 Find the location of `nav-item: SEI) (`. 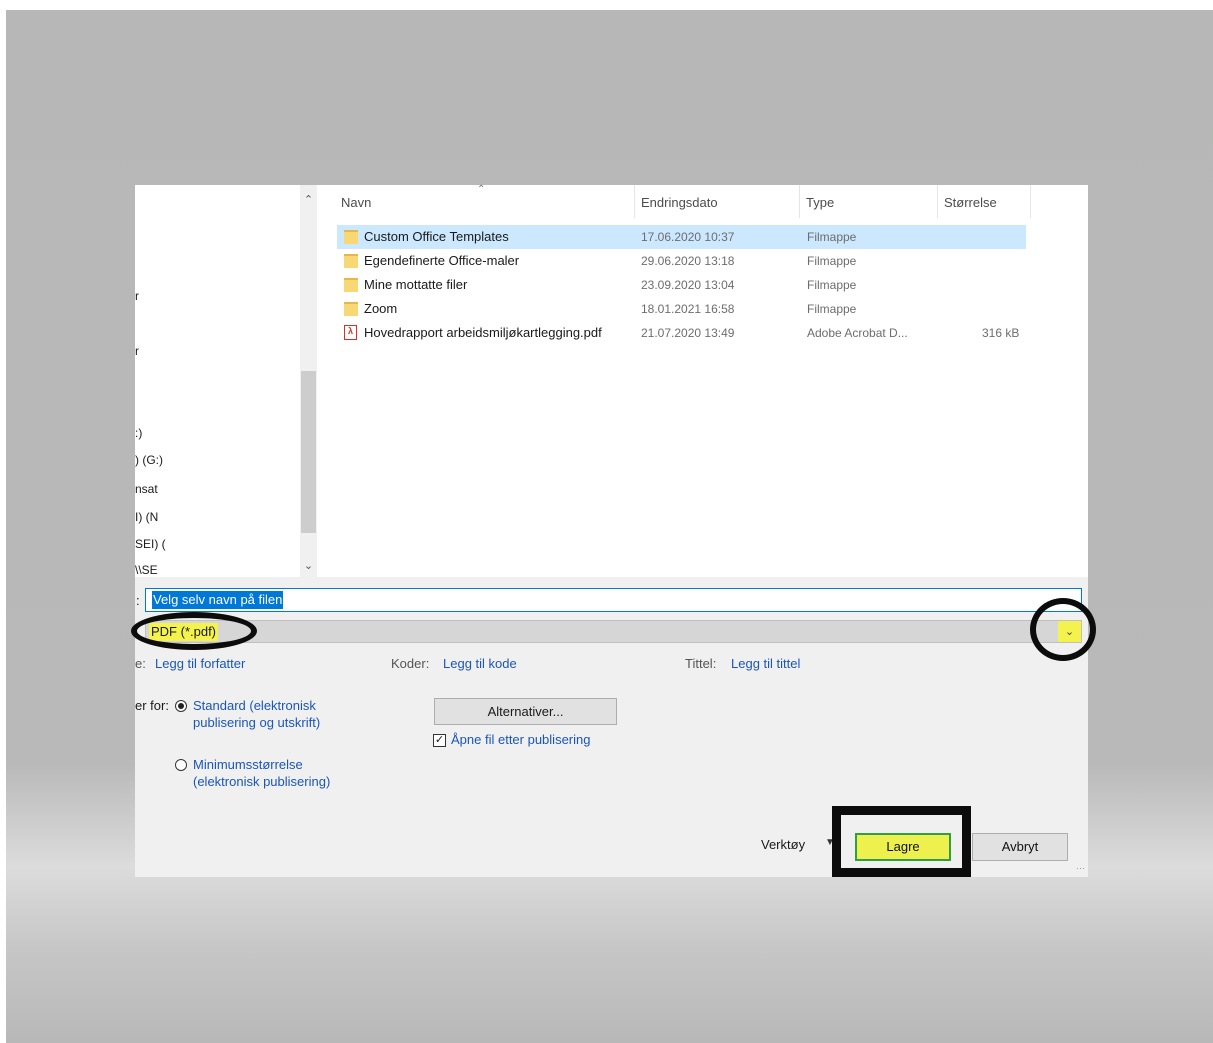

nav-item: SEI) ( is located at coordinates (150, 544).